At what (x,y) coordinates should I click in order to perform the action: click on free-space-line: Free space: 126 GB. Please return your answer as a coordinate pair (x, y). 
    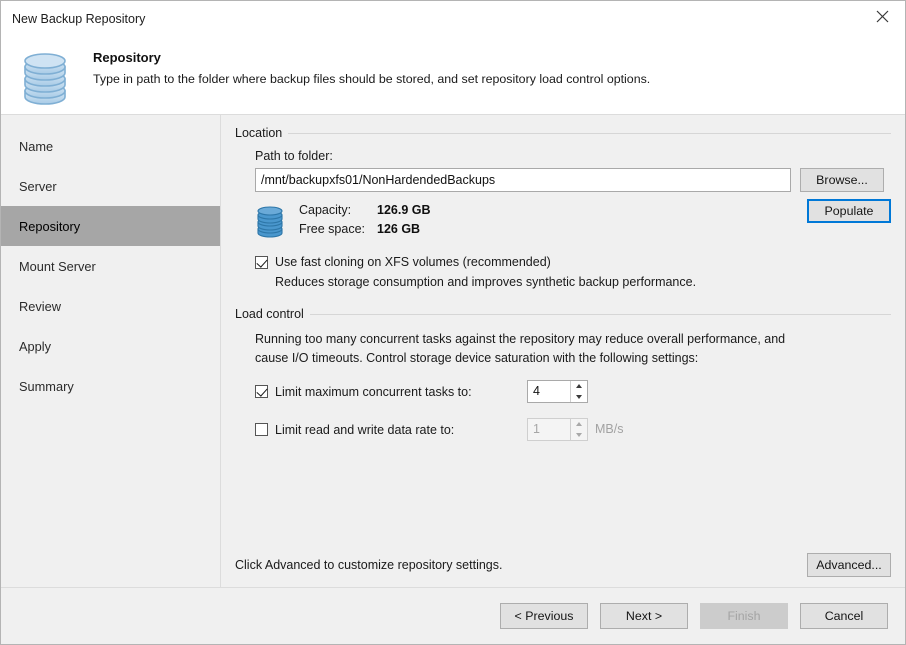
    Looking at the image, I should click on (365, 231).